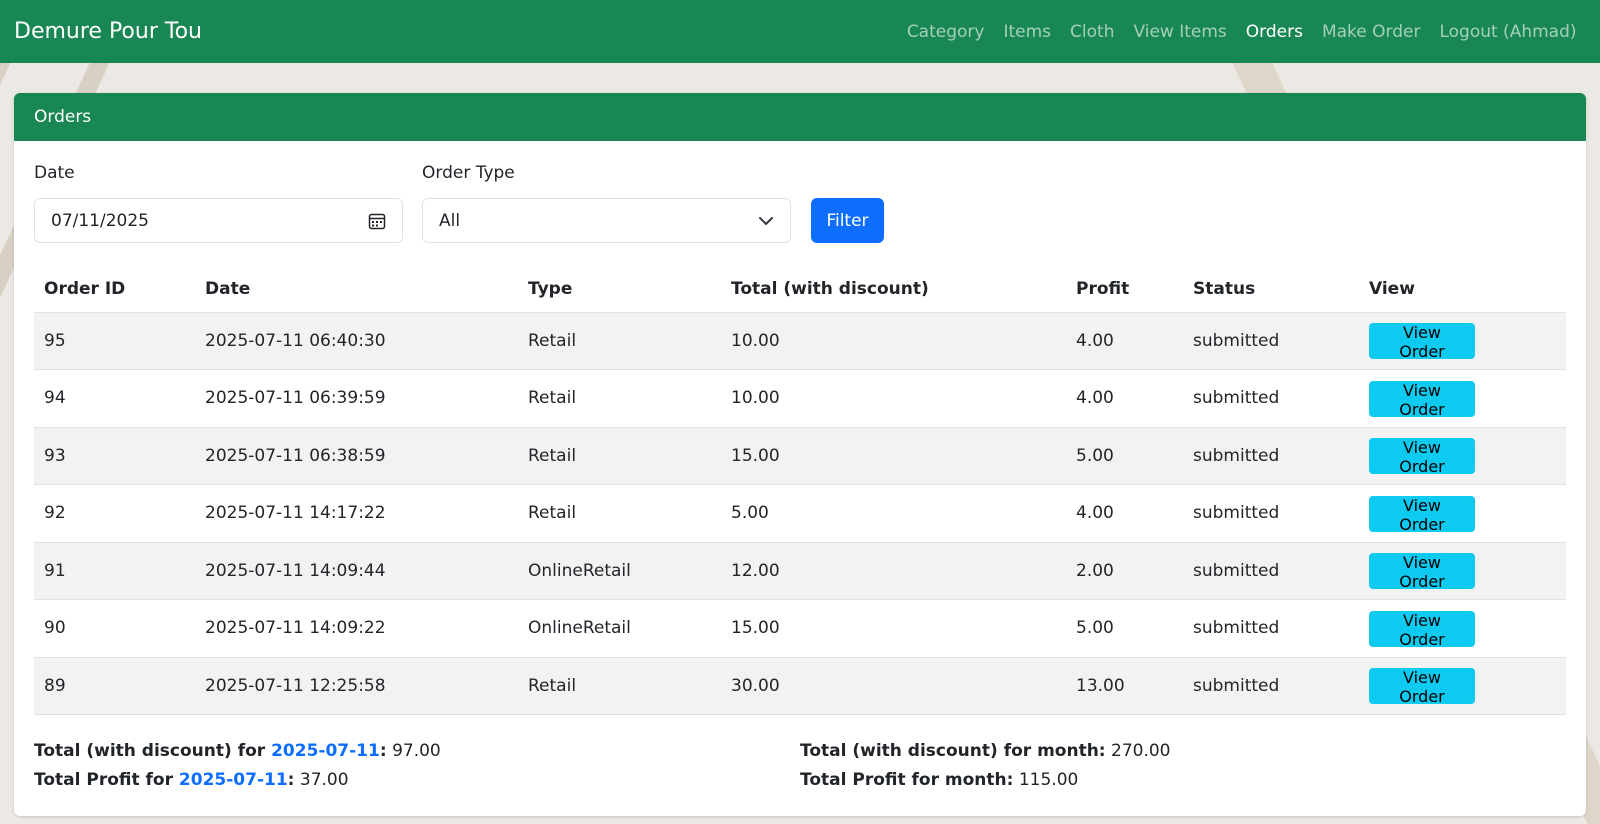 The height and width of the screenshot is (824, 1600). What do you see at coordinates (114, 398) in the screenshot?
I see `cell-order-id: 94` at bounding box center [114, 398].